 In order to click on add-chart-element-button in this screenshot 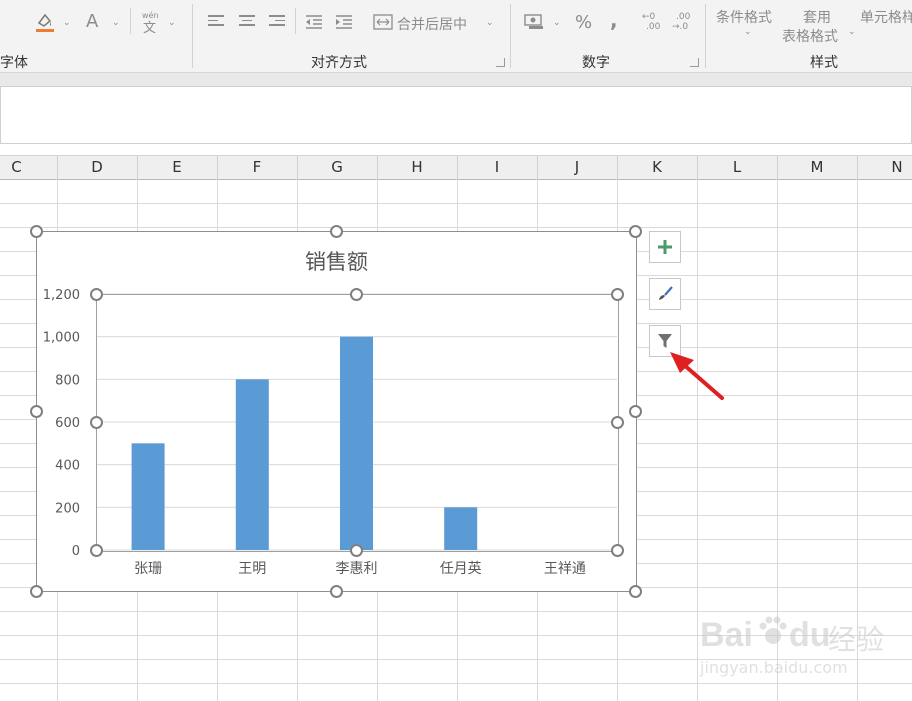, I will do `click(665, 247)`.